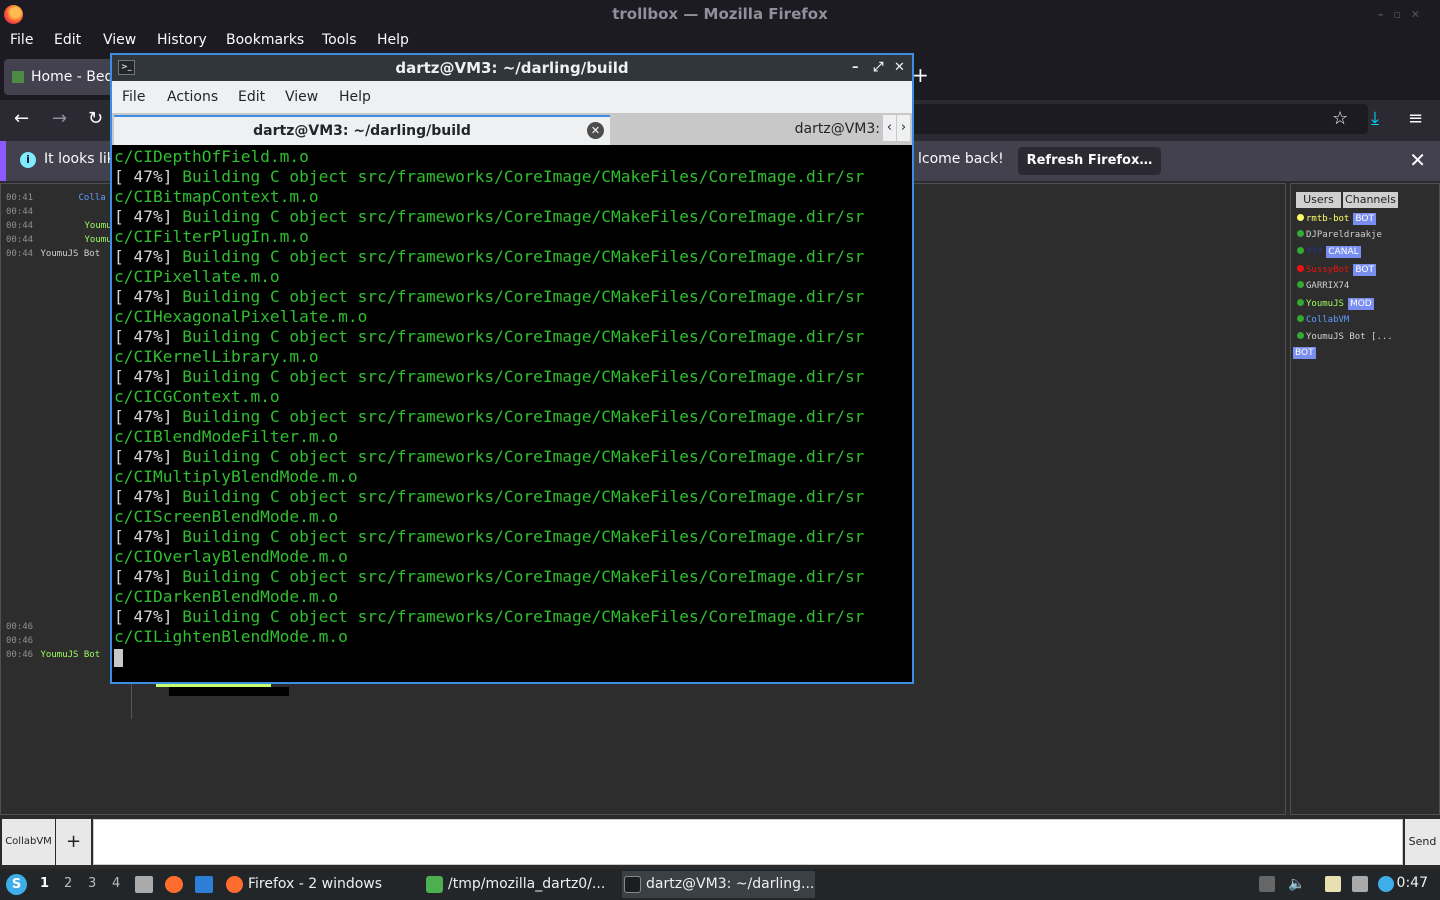 The width and height of the screenshot is (1440, 900). Describe the element at coordinates (595, 130) in the screenshot. I see `close-tab-icon: ✕` at that location.